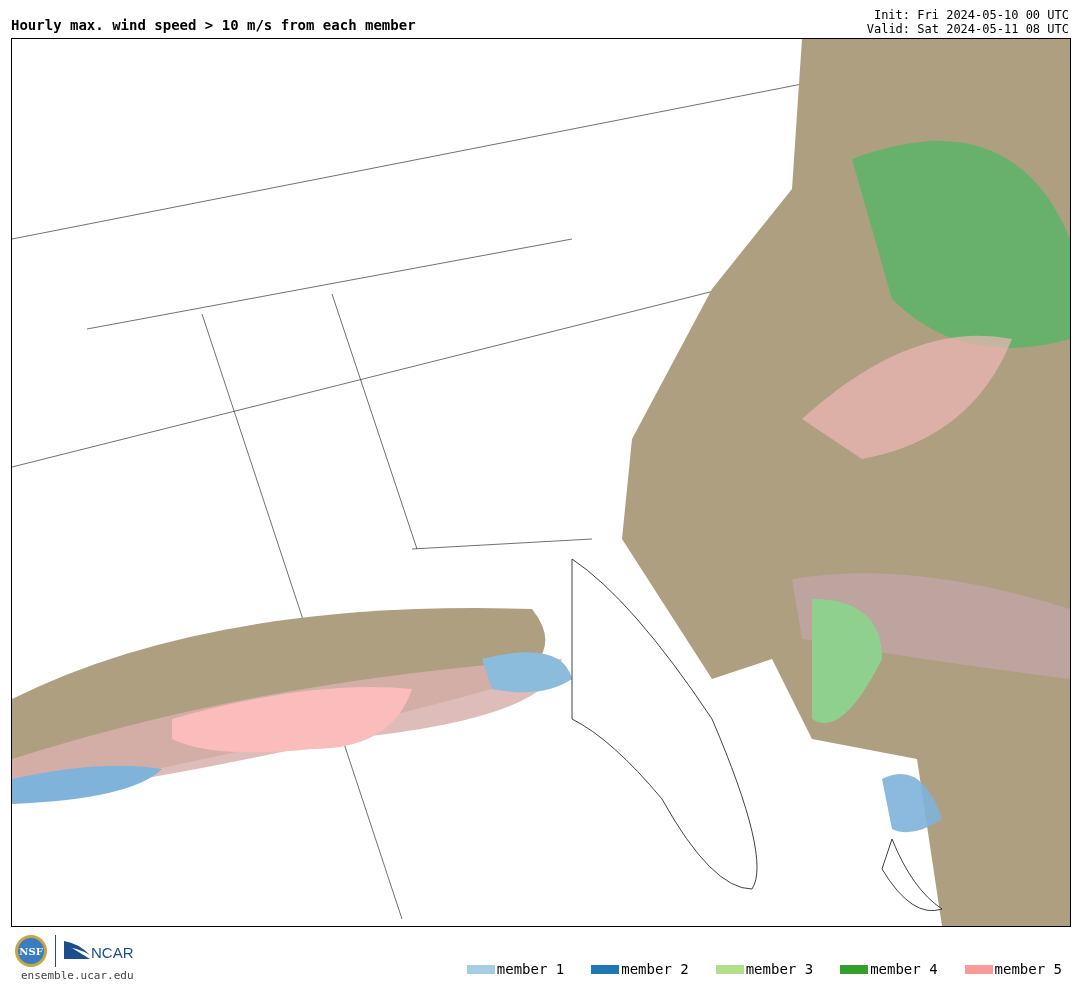  Describe the element at coordinates (655, 969) in the screenshot. I see `legend-label: member 2` at that location.